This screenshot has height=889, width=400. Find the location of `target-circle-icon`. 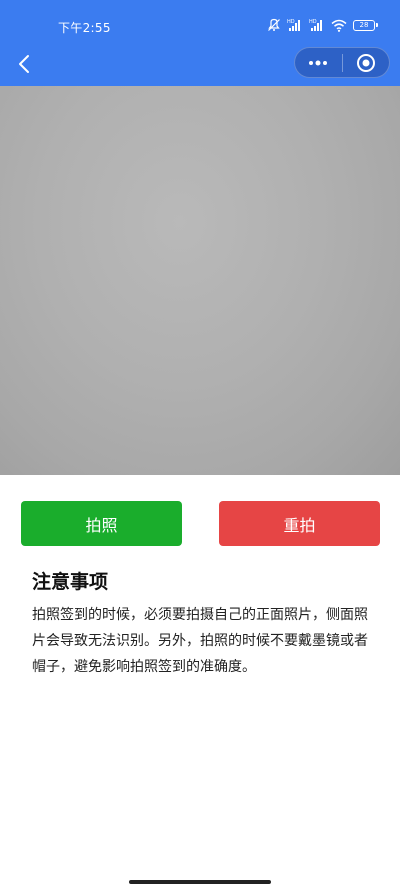

target-circle-icon is located at coordinates (365, 62).